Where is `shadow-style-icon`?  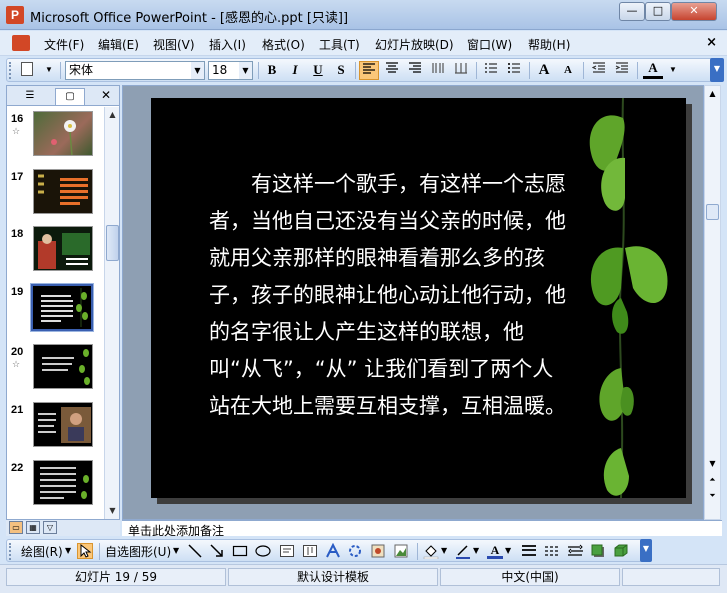 shadow-style-icon is located at coordinates (598, 551).